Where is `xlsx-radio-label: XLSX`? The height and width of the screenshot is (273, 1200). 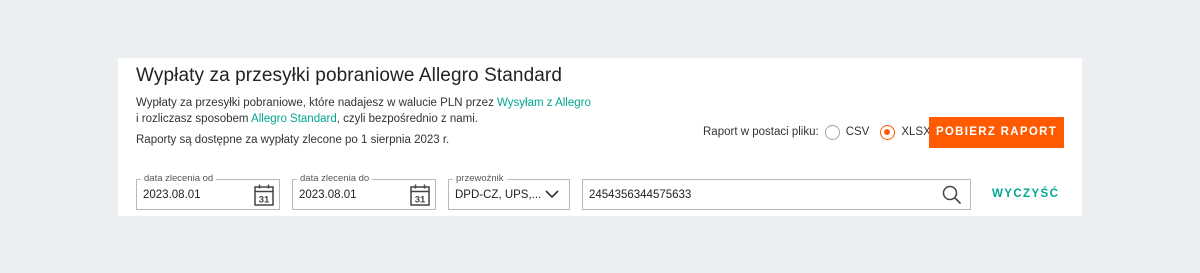 xlsx-radio-label: XLSX is located at coordinates (915, 132).